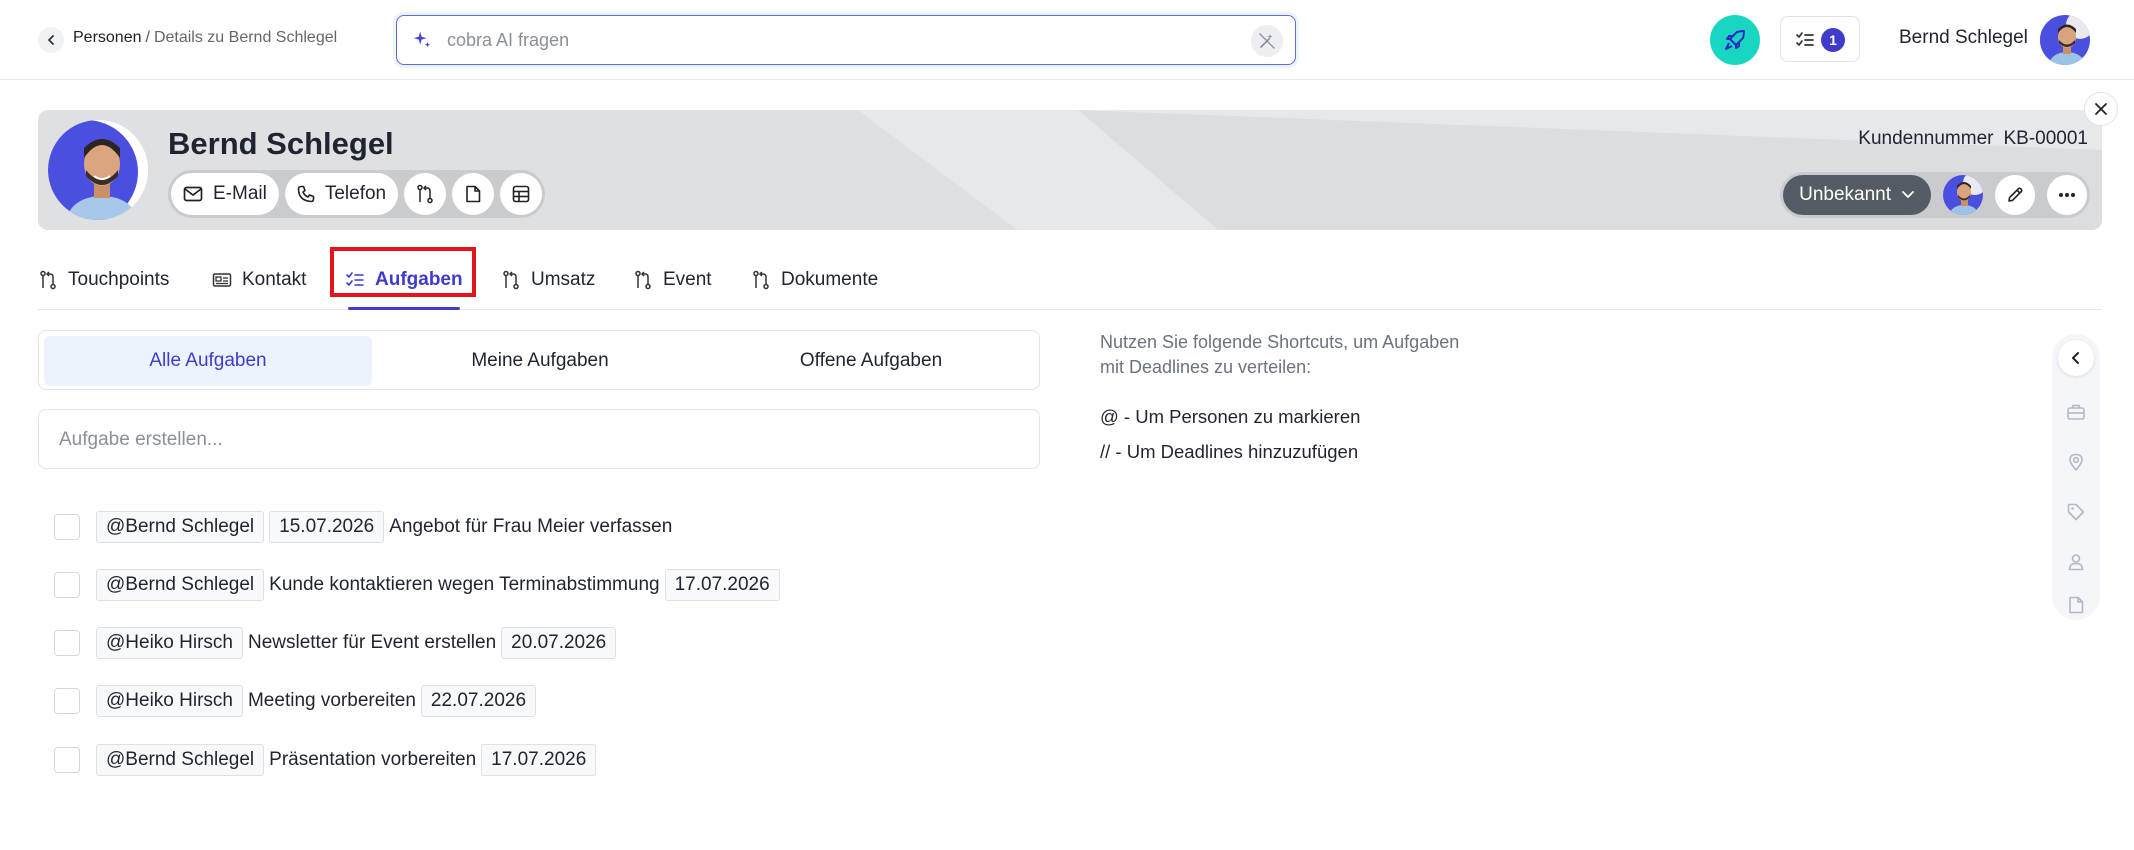 This screenshot has height=850, width=2134. I want to click on create-task-field, so click(539, 439).